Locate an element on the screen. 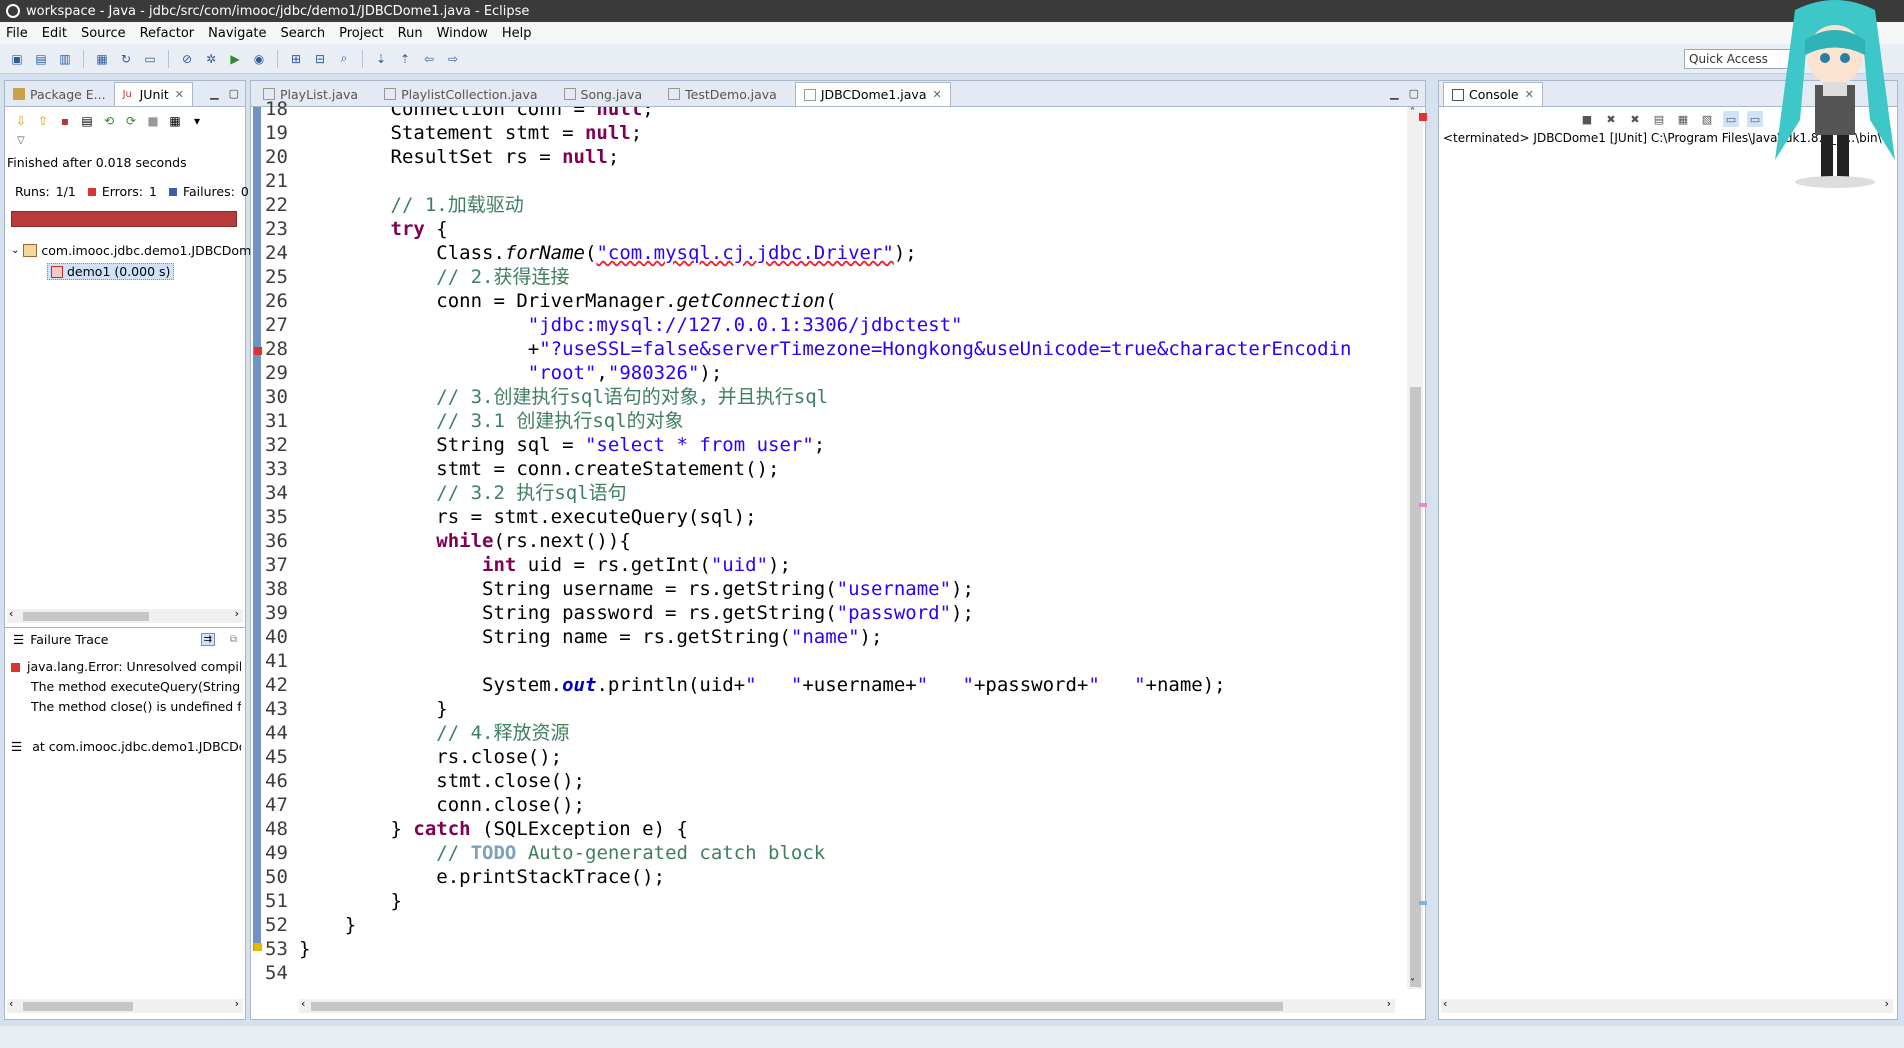 The height and width of the screenshot is (1048, 1904). overview-error-marker is located at coordinates (1423, 117).